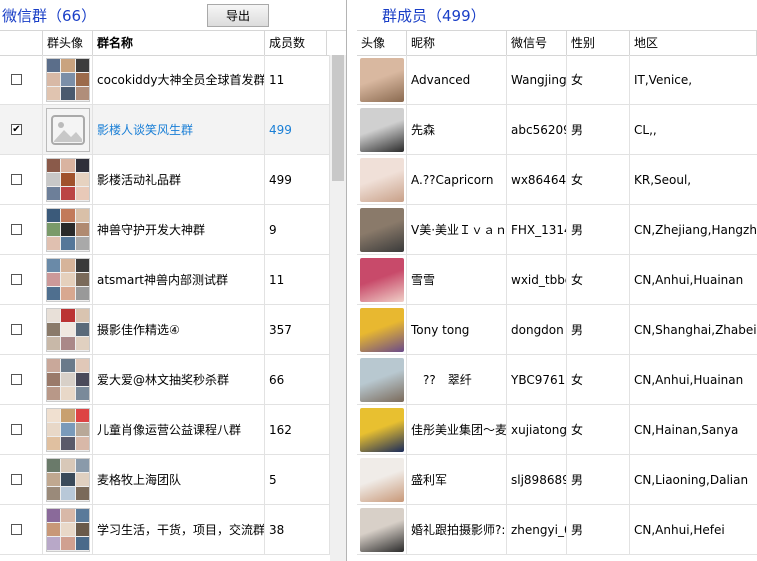 This screenshot has width=757, height=561. What do you see at coordinates (382, 43) in the screenshot?
I see `member-avatar-header: 头像` at bounding box center [382, 43].